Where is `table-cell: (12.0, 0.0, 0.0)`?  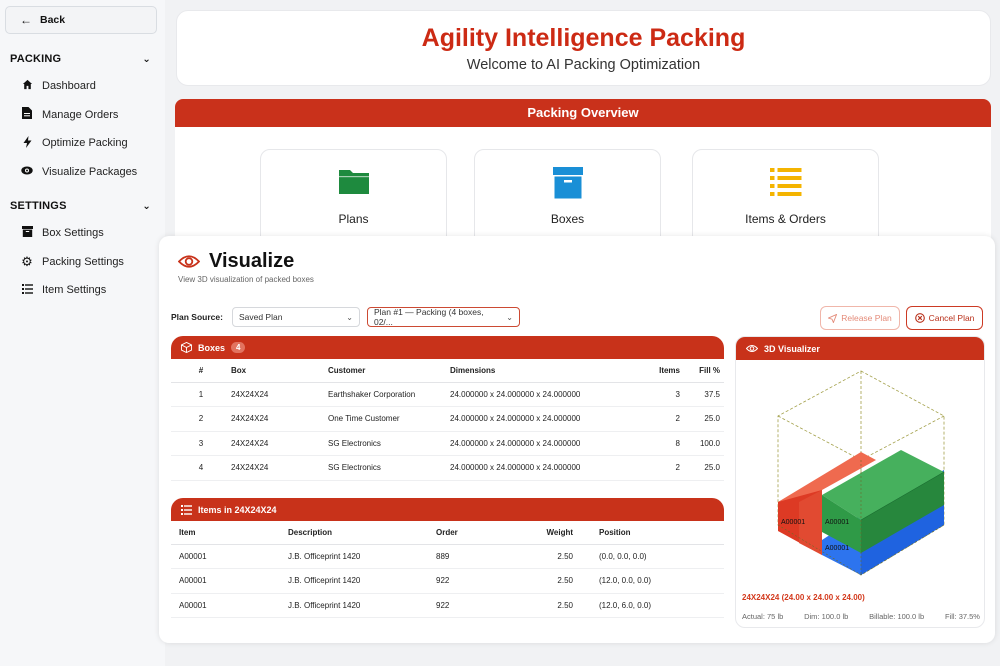 table-cell: (12.0, 0.0, 0.0) is located at coordinates (652, 581).